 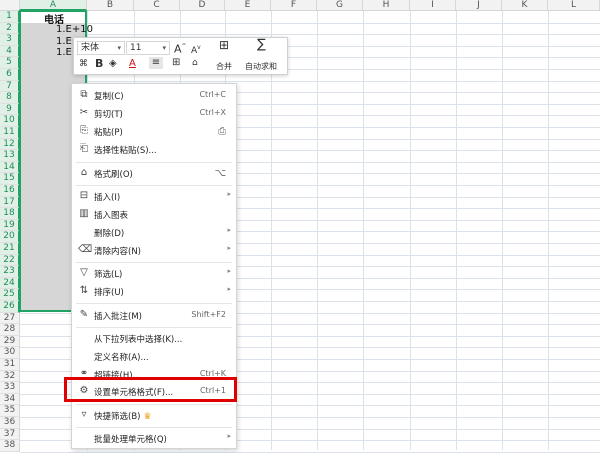 I want to click on row-header-11: 11, so click(x=10, y=133).